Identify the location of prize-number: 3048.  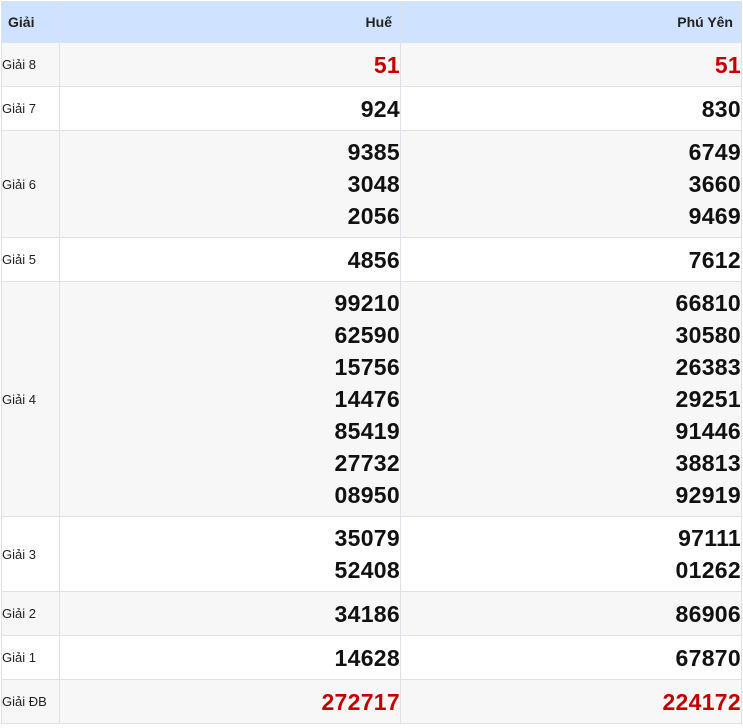
(373, 184).